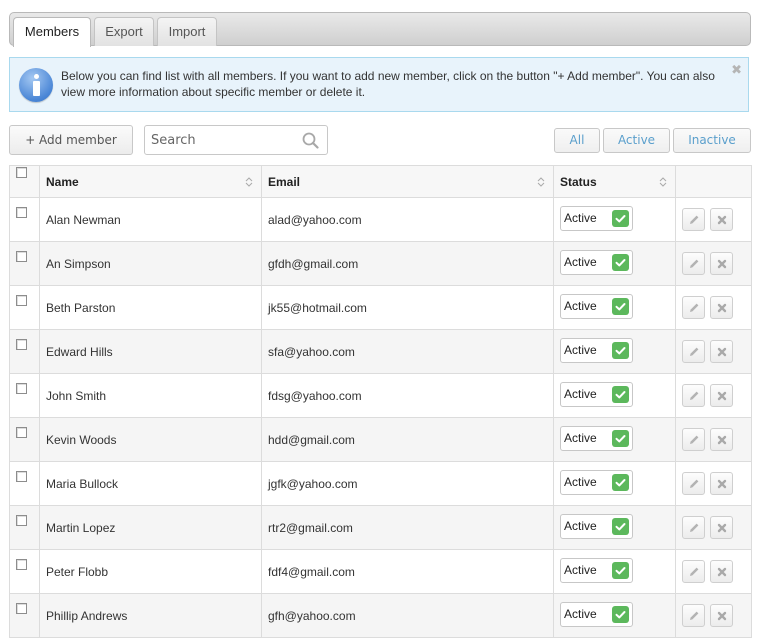 The width and height of the screenshot is (760, 640). I want to click on member-name: Beth Parston, so click(150, 307).